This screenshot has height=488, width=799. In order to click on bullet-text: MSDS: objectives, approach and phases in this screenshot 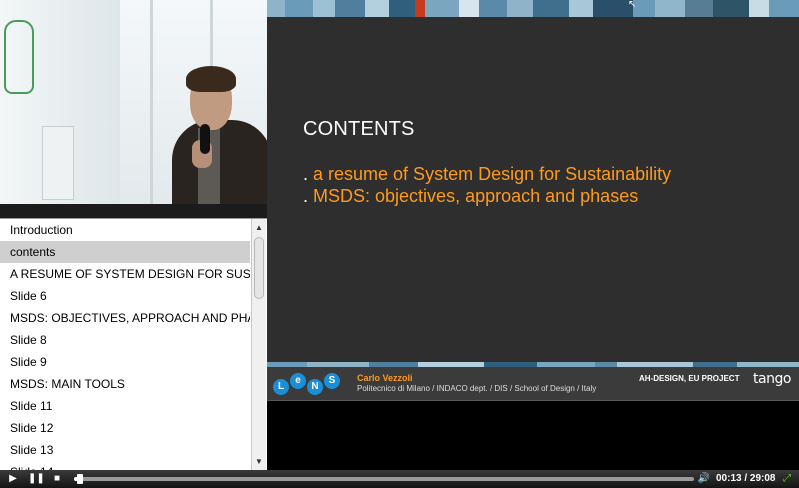, I will do `click(476, 196)`.